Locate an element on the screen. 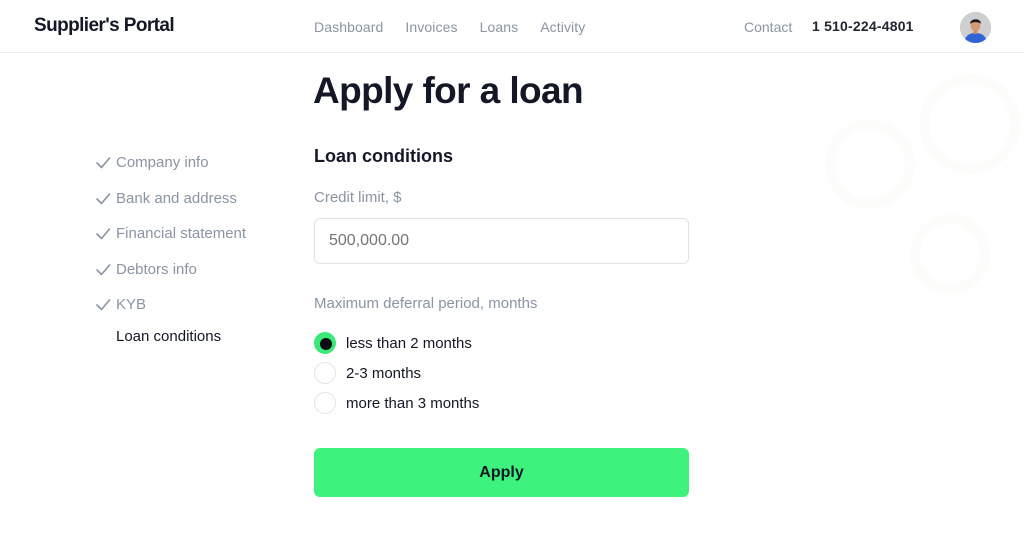 The height and width of the screenshot is (550, 1024). main-nav: Dashboard Invoices Loans Activity is located at coordinates (449, 27).